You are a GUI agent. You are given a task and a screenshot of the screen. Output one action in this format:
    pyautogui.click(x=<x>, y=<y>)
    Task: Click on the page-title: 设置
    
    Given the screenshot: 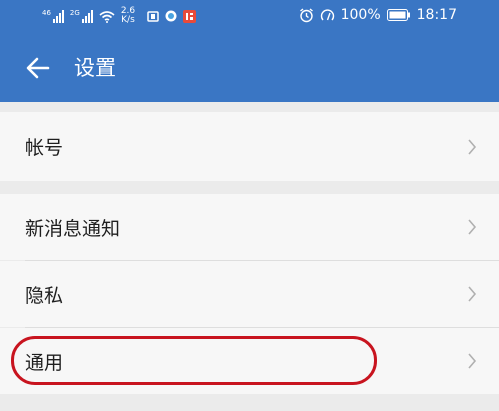 What is the action you would take?
    pyautogui.click(x=95, y=68)
    